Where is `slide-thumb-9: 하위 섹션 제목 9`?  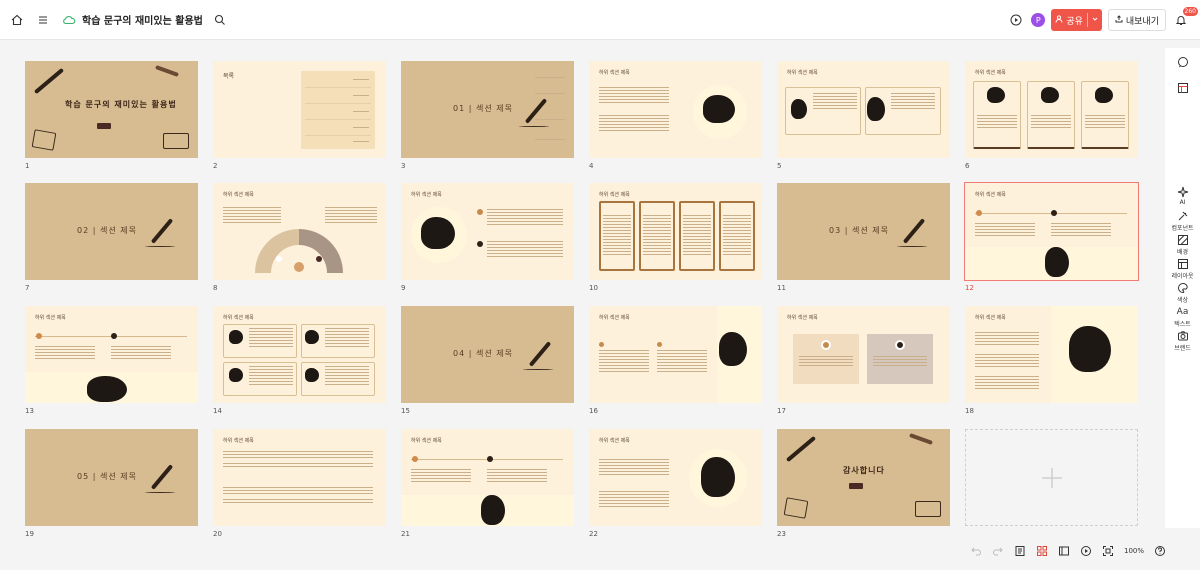
slide-thumb-9: 하위 섹션 제목 9 is located at coordinates (487, 238).